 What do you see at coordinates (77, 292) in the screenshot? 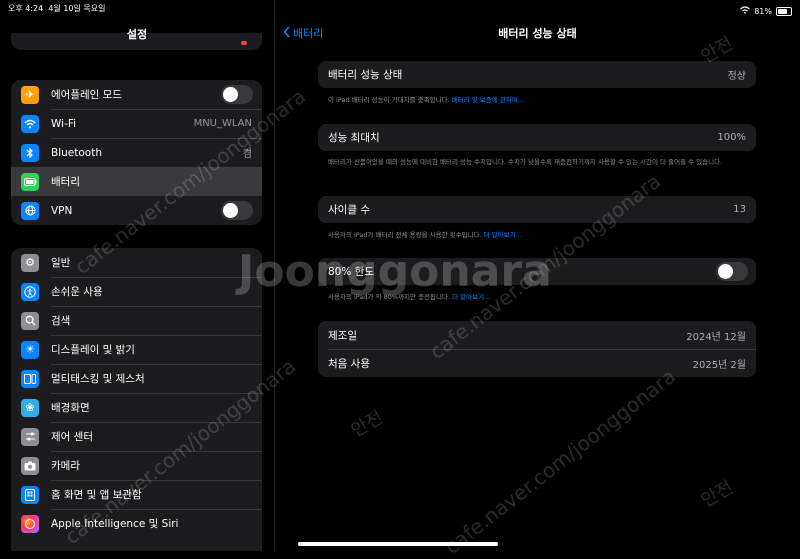
I see `sidebar-item-label: 손쉬운 사용` at bounding box center [77, 292].